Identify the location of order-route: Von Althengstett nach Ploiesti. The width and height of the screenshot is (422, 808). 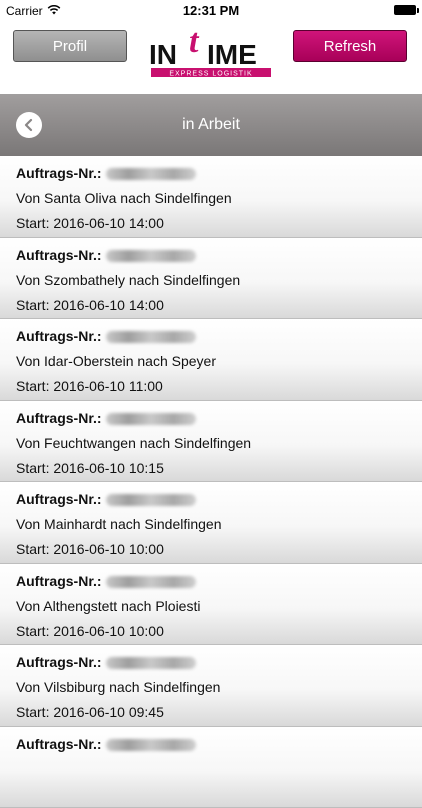
(211, 606).